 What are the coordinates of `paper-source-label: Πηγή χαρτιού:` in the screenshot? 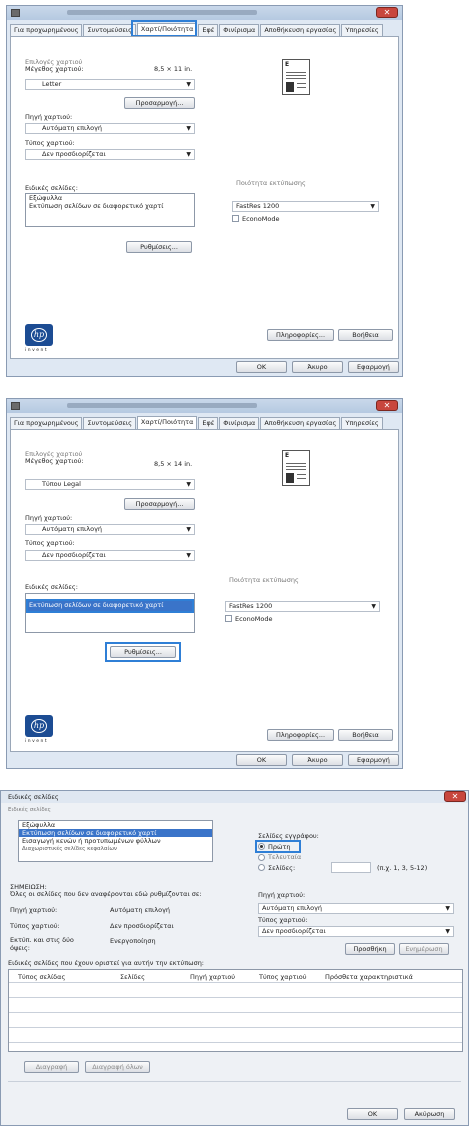 It's located at (49, 518).